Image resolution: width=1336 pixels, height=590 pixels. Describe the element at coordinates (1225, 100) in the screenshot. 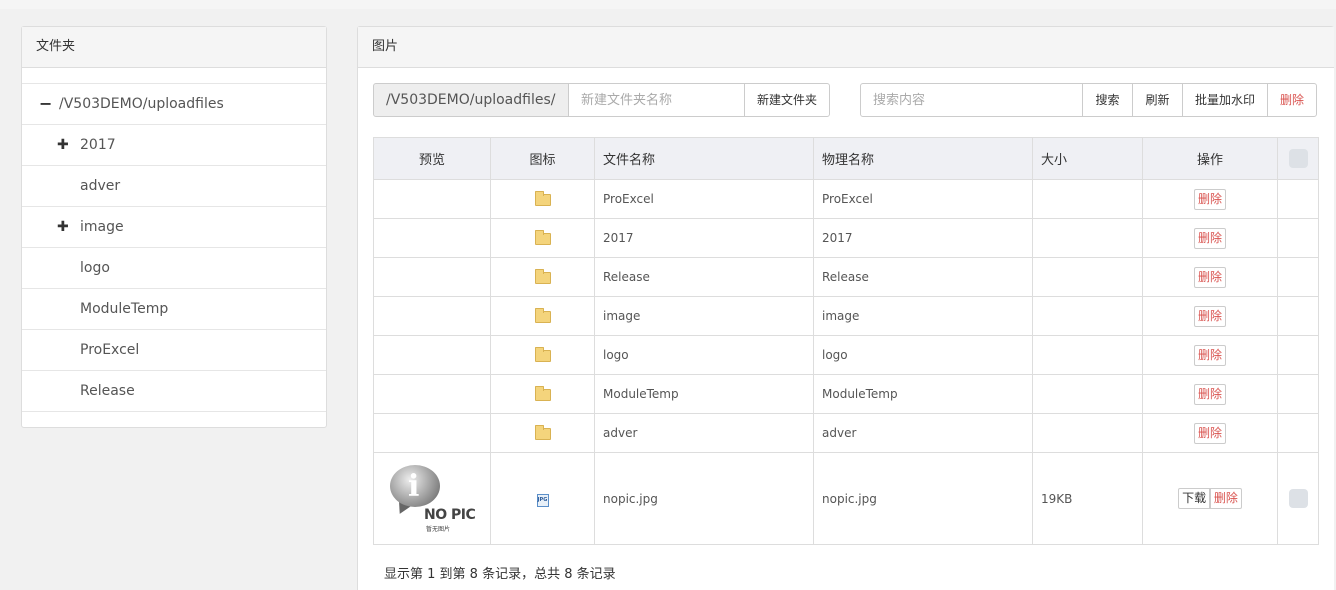

I see `batch-watermark-button: 批量加水印` at that location.